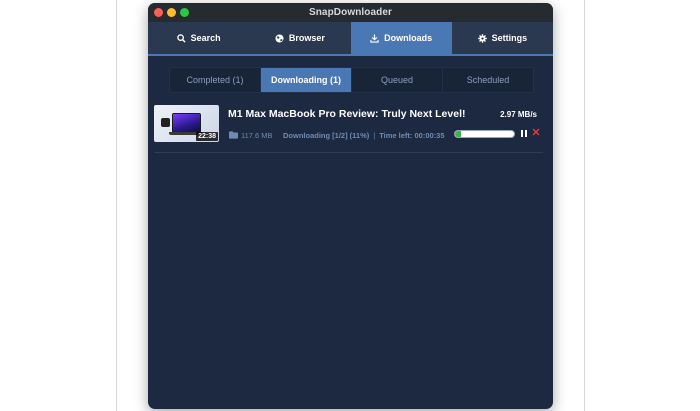 The height and width of the screenshot is (411, 700). Describe the element at coordinates (233, 135) in the screenshot. I see `folder-icon` at that location.